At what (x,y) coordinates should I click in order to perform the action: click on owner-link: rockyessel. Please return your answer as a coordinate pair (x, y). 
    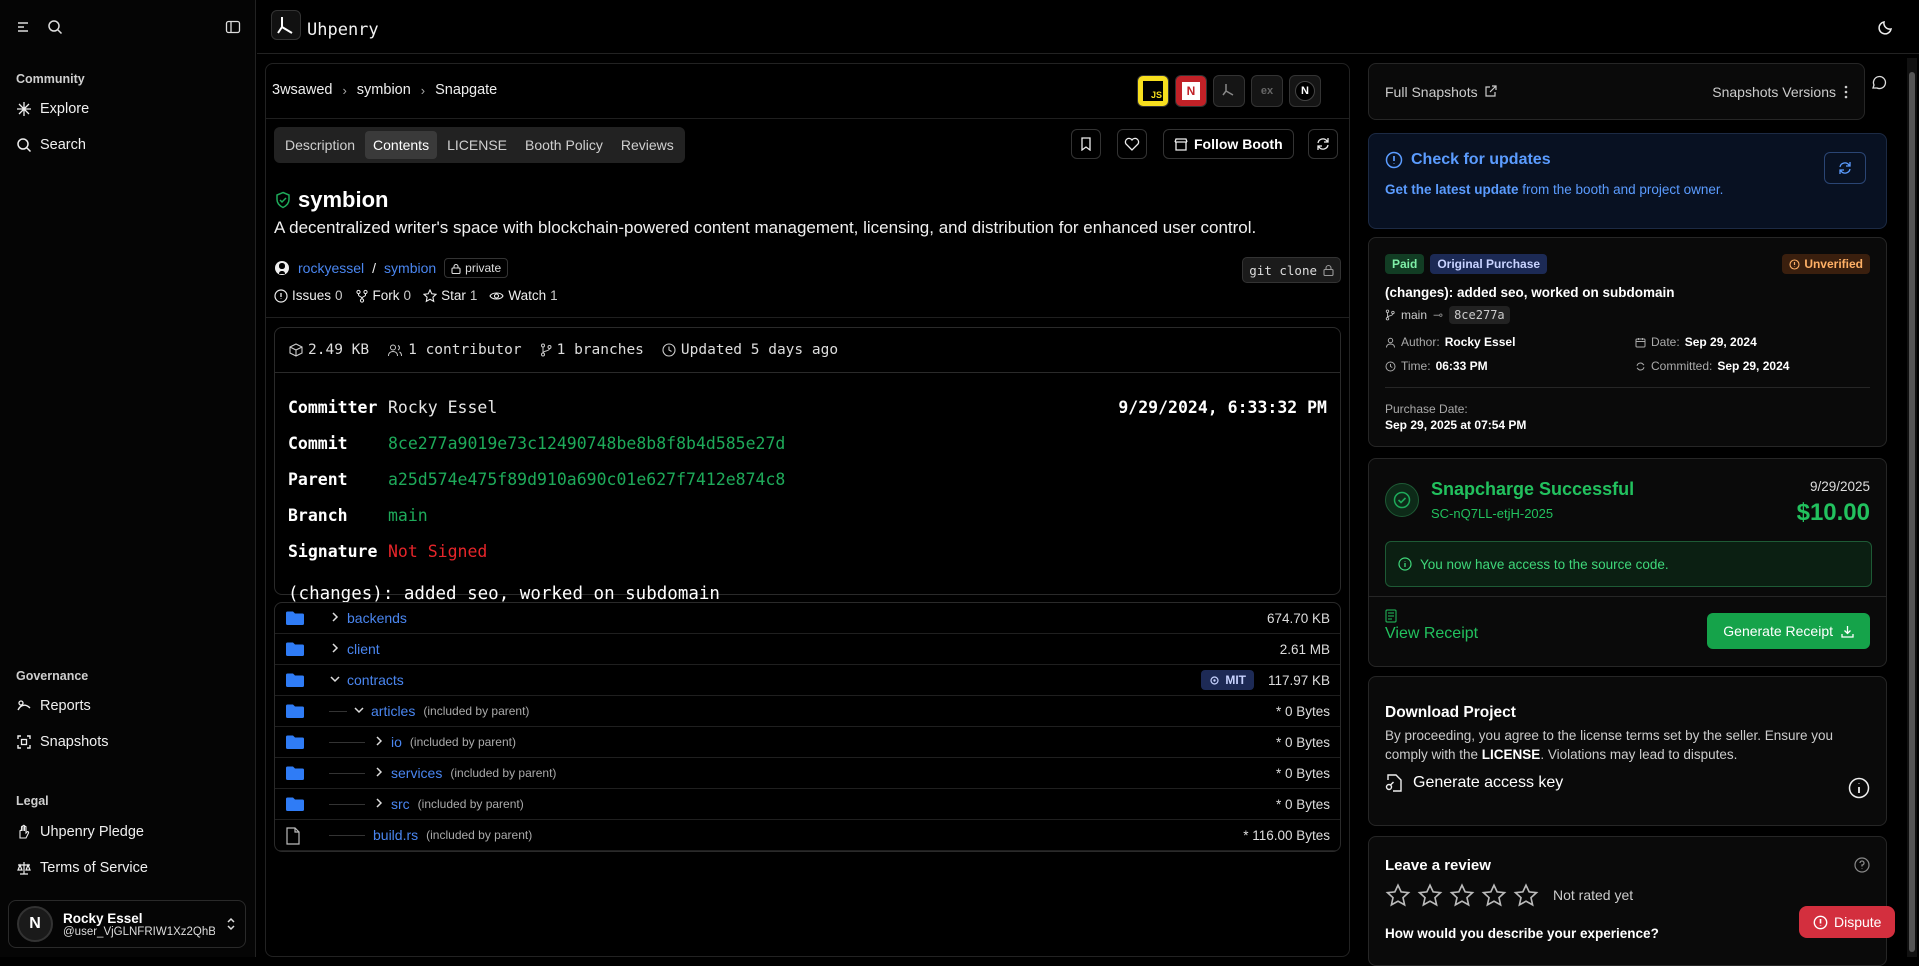
    Looking at the image, I should click on (331, 268).